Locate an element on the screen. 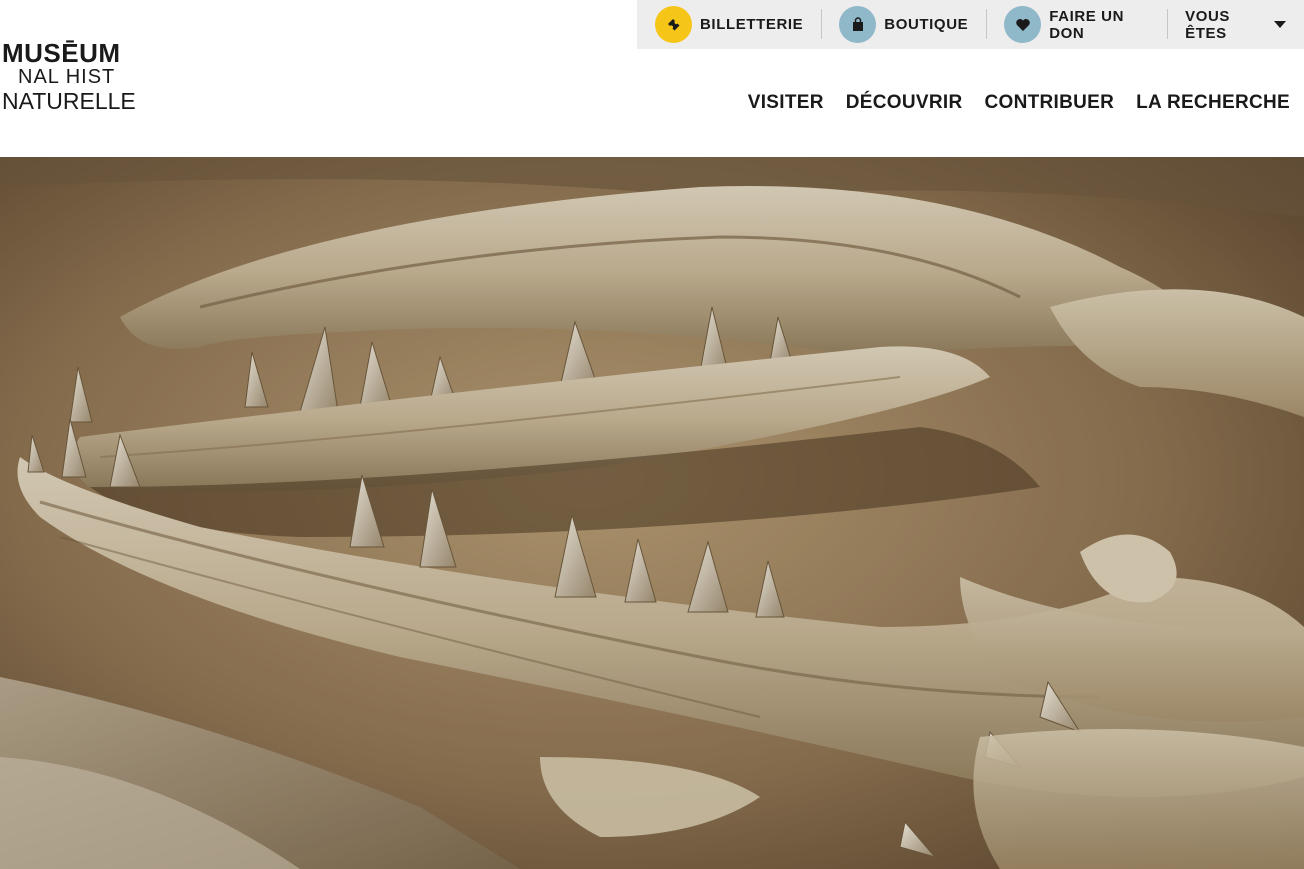 The image size is (1304, 869). shop-link: BOUTIQUE is located at coordinates (903, 24).